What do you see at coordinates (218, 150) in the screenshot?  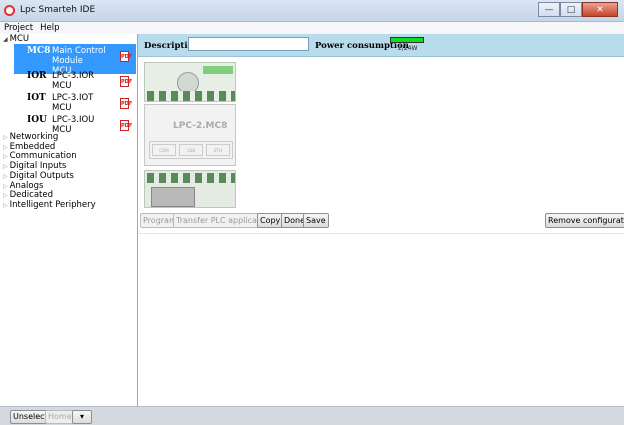 I see `port-eth: ETH` at bounding box center [218, 150].